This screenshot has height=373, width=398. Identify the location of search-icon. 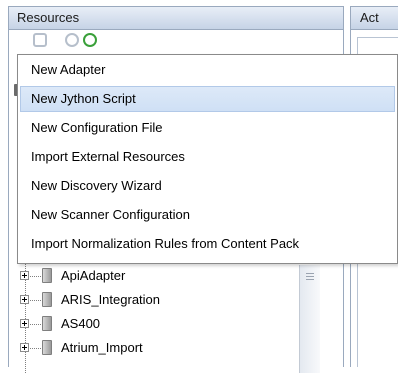
(72, 40).